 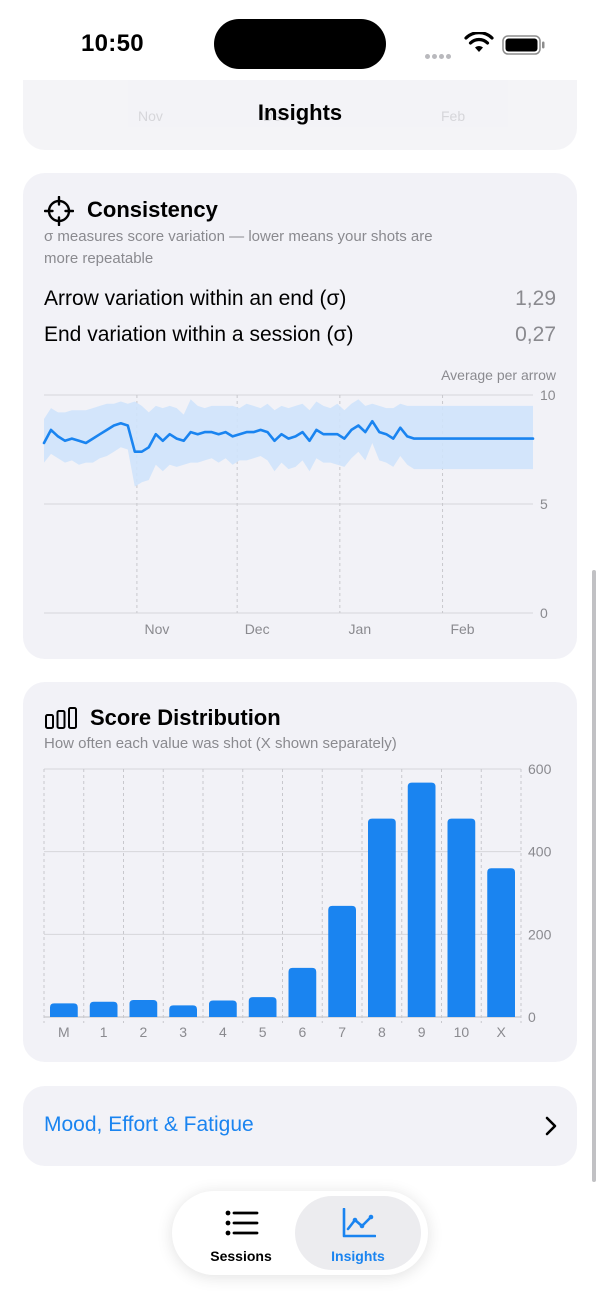 I want to click on tab-insights-label: Insights, so click(x=358, y=1256).